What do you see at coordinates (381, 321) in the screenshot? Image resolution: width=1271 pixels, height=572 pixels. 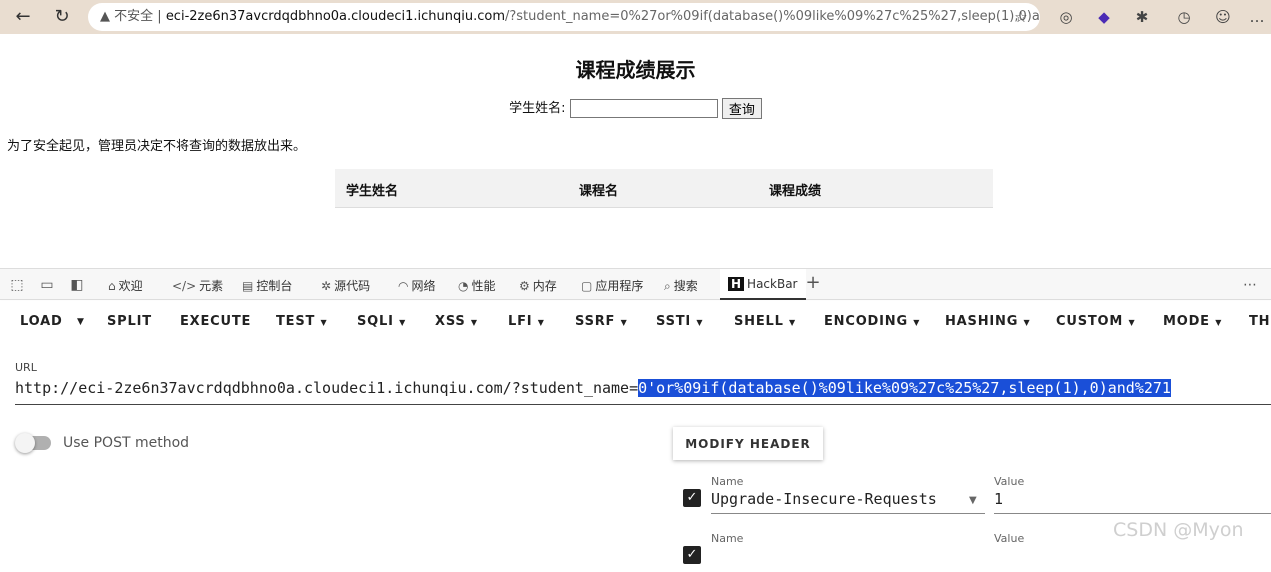 I see `menu-sqli: SQLI ▼` at bounding box center [381, 321].